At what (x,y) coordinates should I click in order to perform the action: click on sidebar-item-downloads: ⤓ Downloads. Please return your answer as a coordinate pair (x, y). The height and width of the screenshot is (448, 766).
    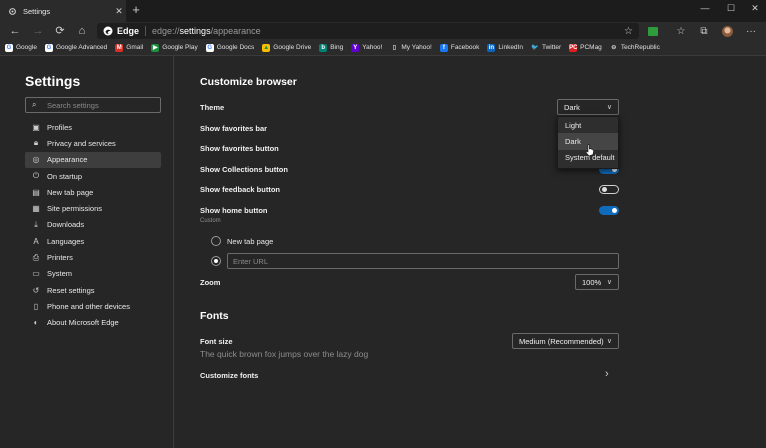
    Looking at the image, I should click on (93, 225).